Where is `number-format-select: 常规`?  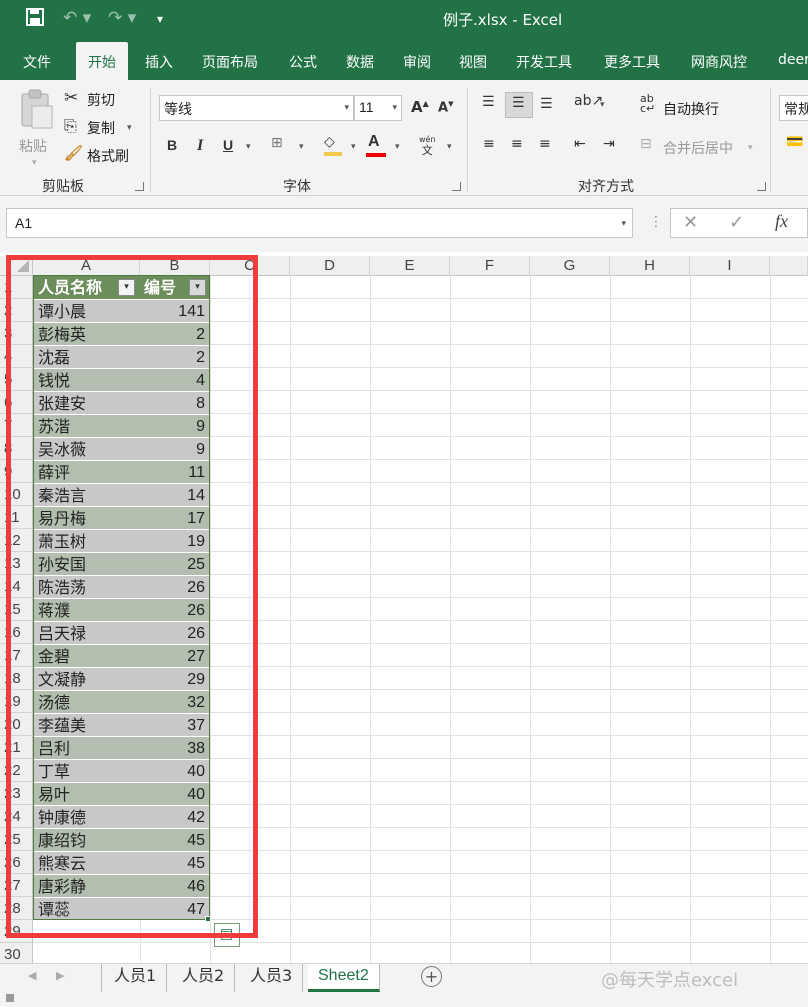
number-format-select: 常规 is located at coordinates (793, 108).